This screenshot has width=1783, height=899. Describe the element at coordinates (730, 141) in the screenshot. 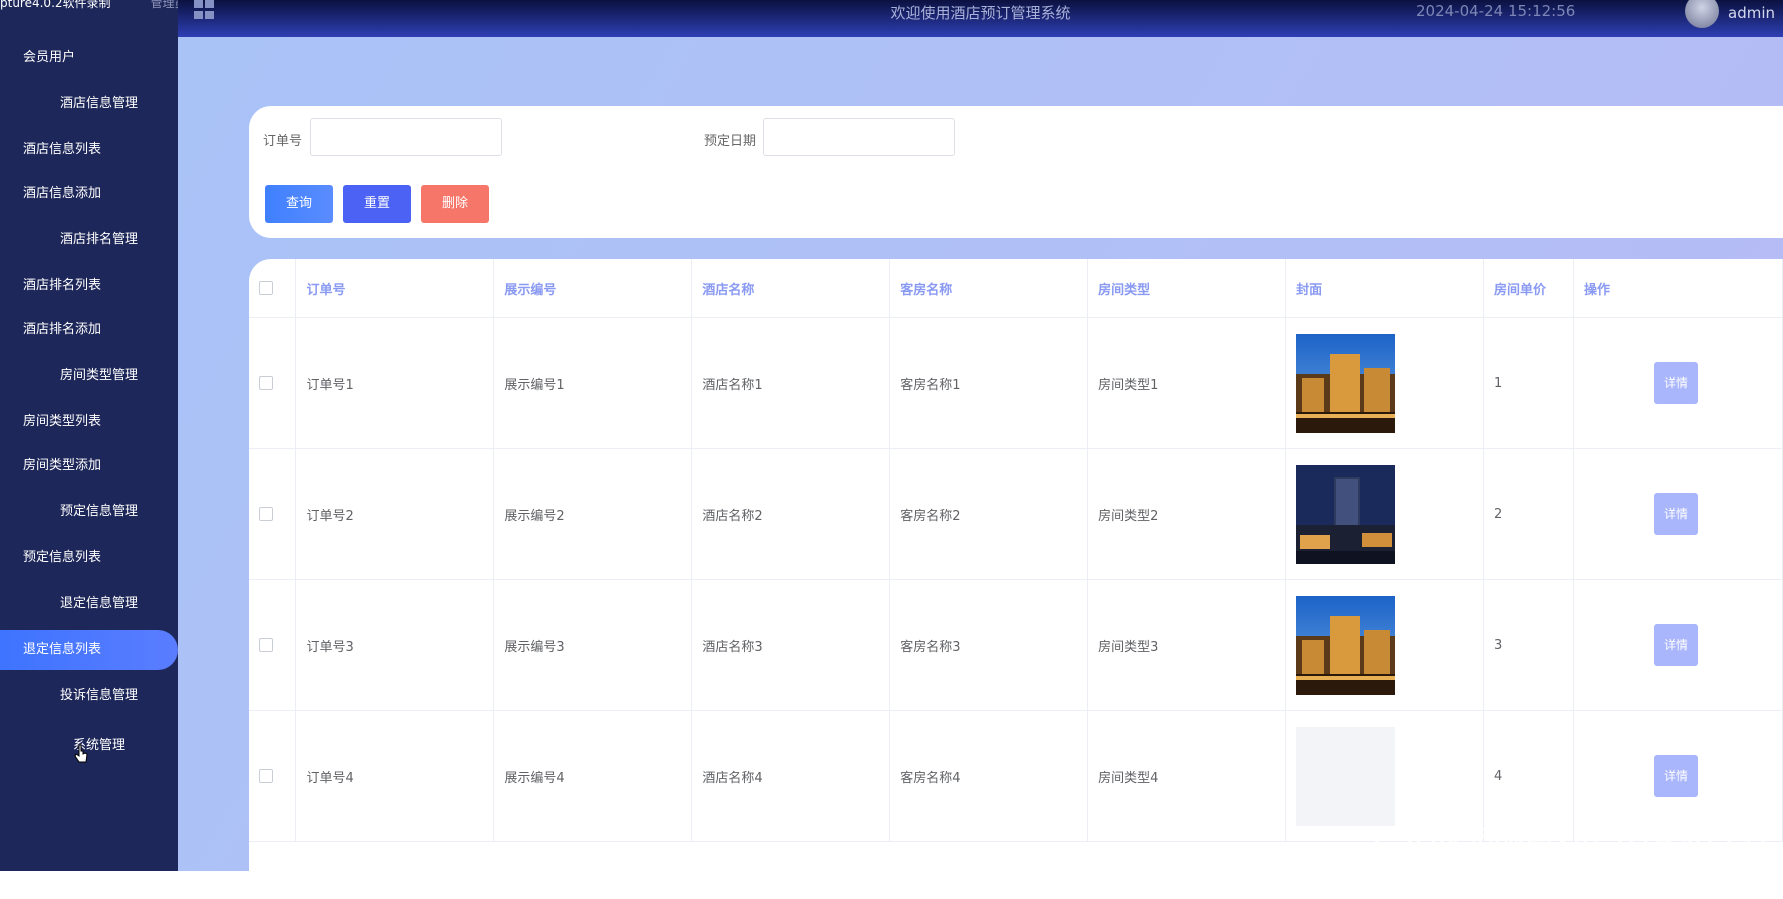

I see `date-label: 预定日期` at that location.